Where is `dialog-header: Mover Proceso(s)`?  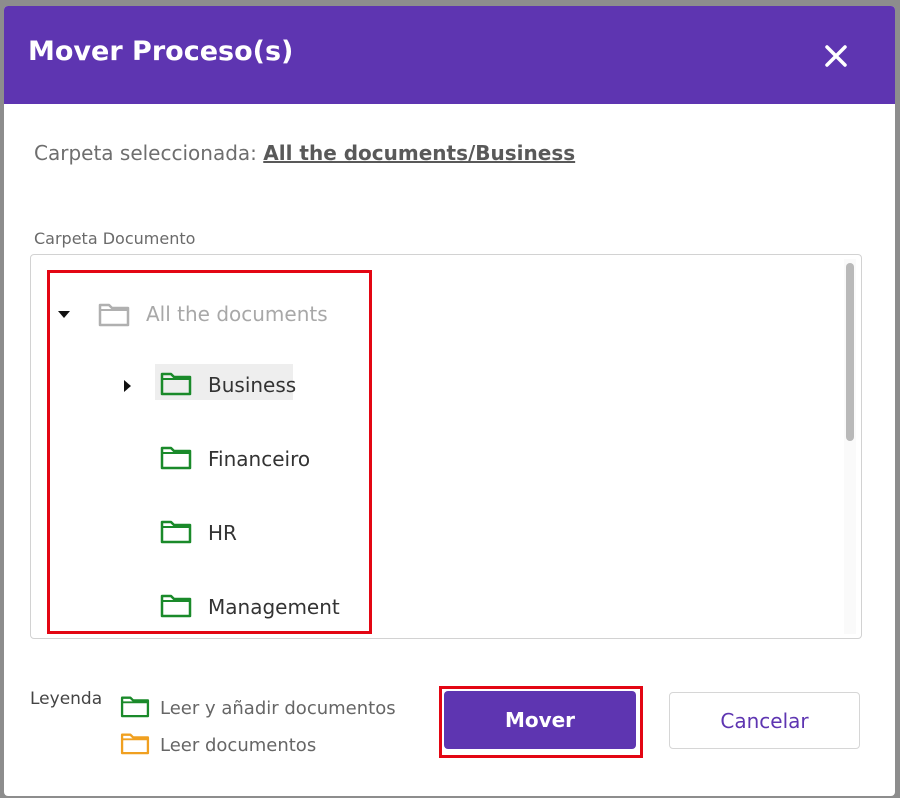 dialog-header: Mover Proceso(s) is located at coordinates (449, 55).